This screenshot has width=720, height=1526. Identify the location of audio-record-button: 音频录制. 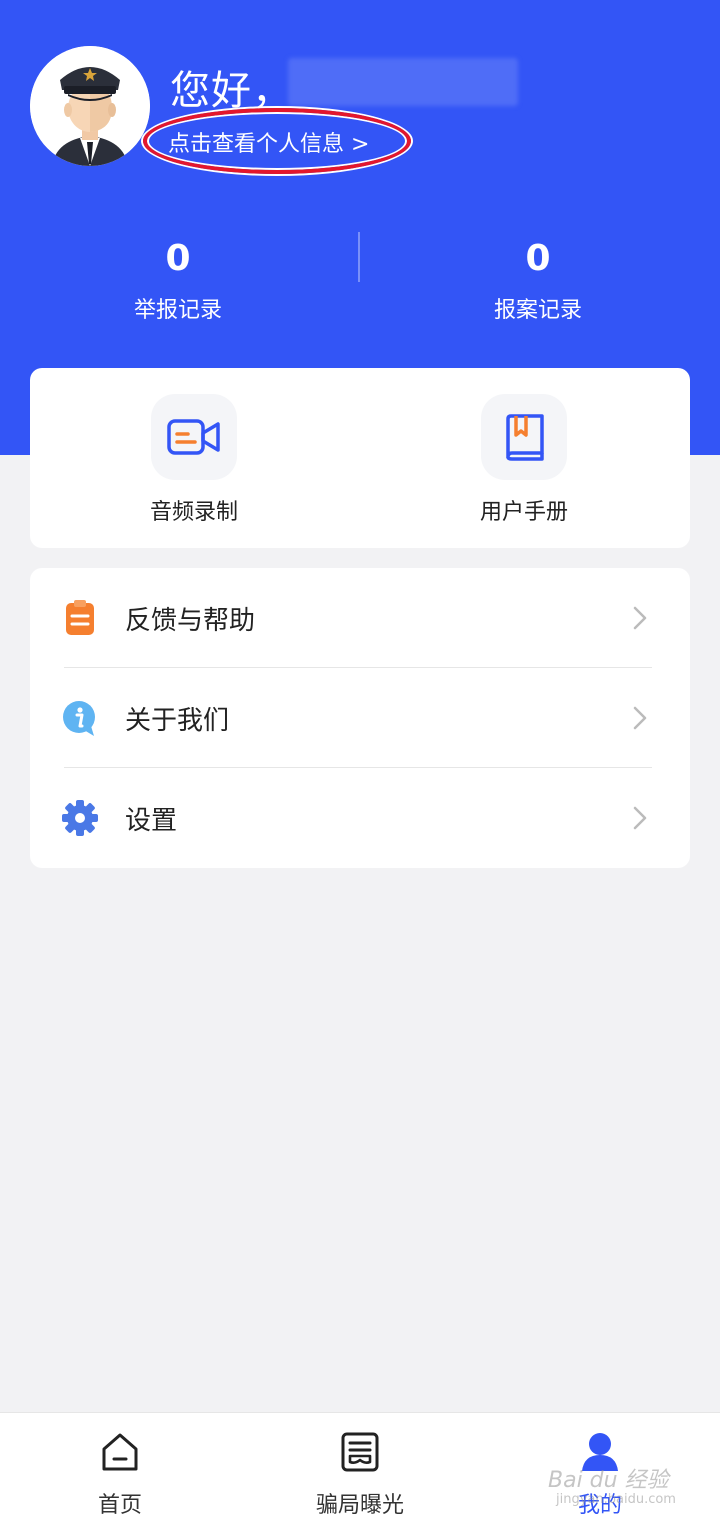
(194, 460).